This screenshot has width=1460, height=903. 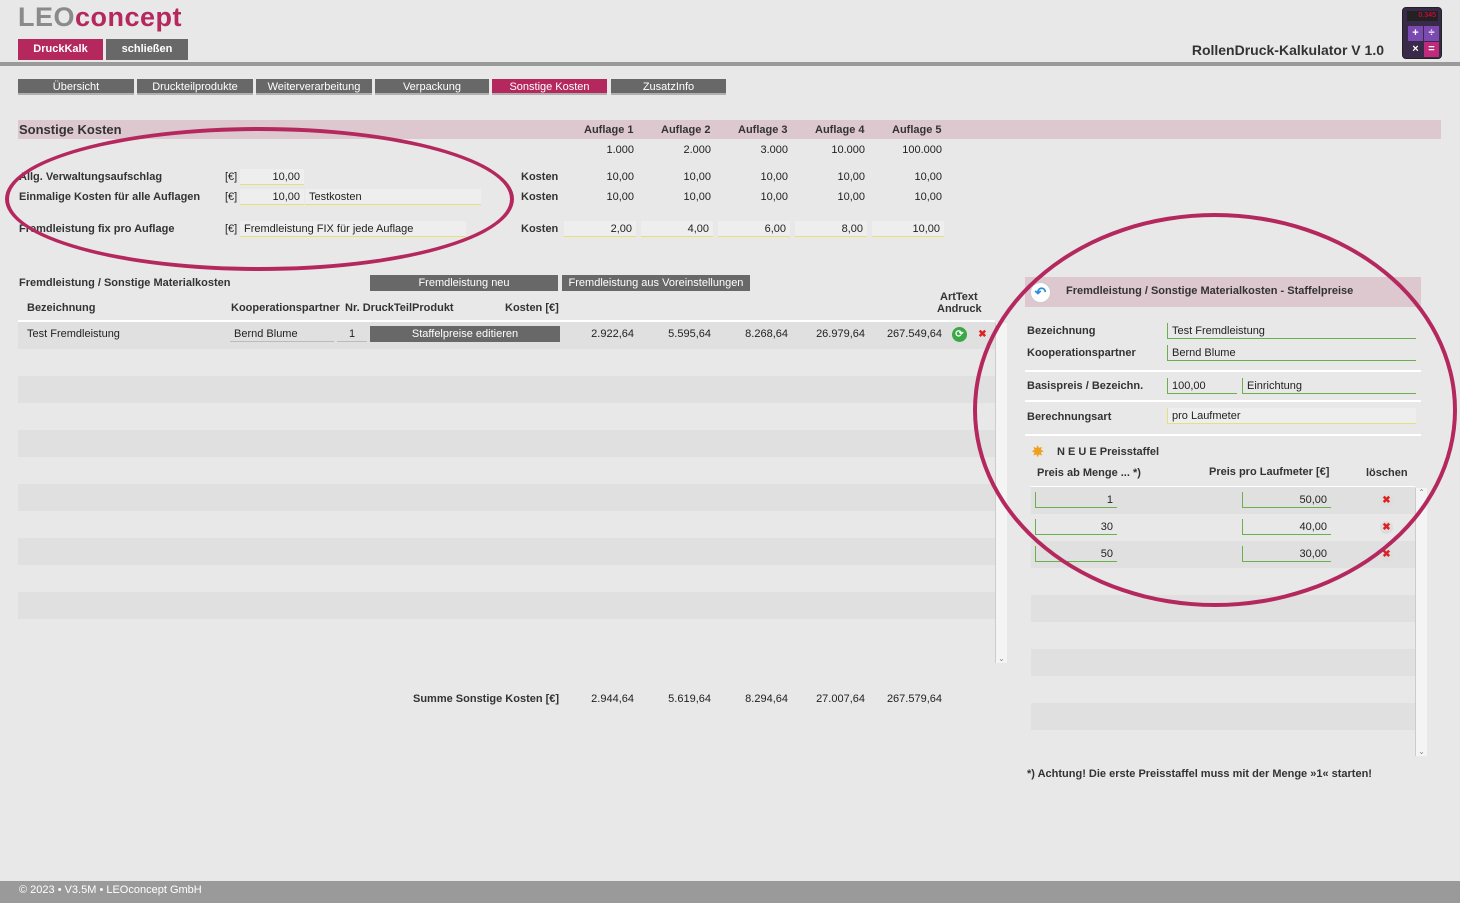 What do you see at coordinates (959, 334) in the screenshot?
I see `refresh-icon: ⟳` at bounding box center [959, 334].